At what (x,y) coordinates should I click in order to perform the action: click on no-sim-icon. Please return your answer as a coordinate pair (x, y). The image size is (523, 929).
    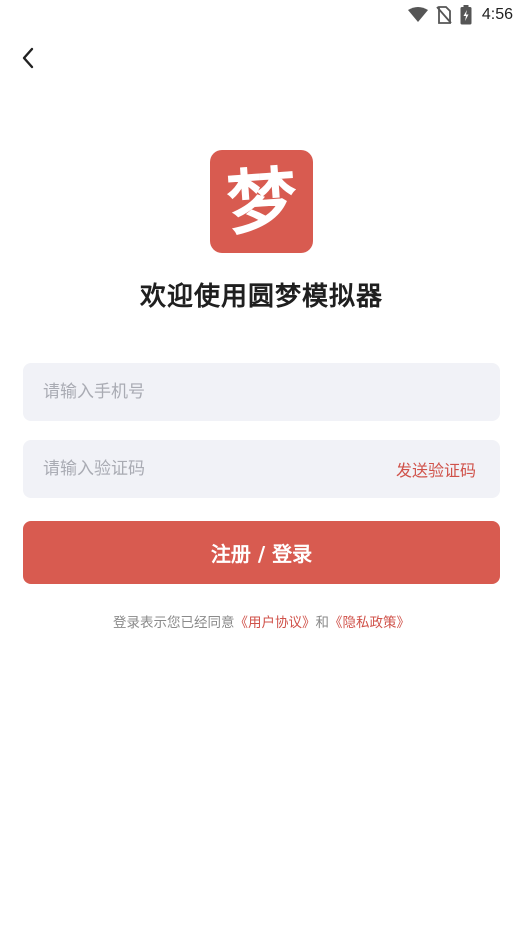
    Looking at the image, I should click on (444, 15).